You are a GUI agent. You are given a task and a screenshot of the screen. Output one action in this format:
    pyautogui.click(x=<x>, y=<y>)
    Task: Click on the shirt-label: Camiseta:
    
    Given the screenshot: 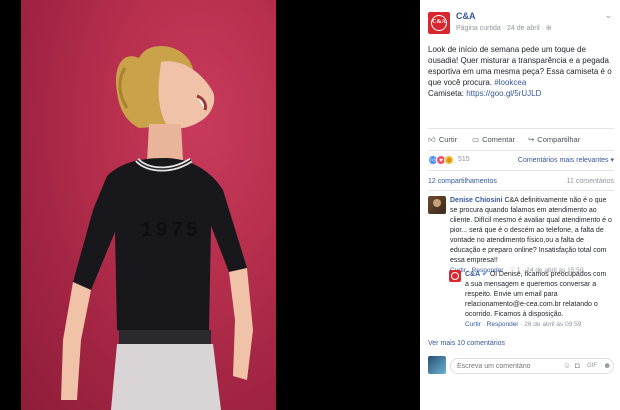 What is the action you would take?
    pyautogui.click(x=447, y=93)
    